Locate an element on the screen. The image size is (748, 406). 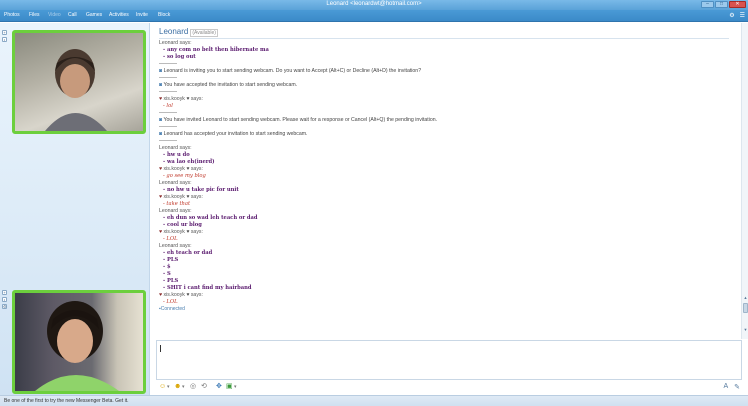
scroll-down-arrow: ▼ is located at coordinates (745, 330).